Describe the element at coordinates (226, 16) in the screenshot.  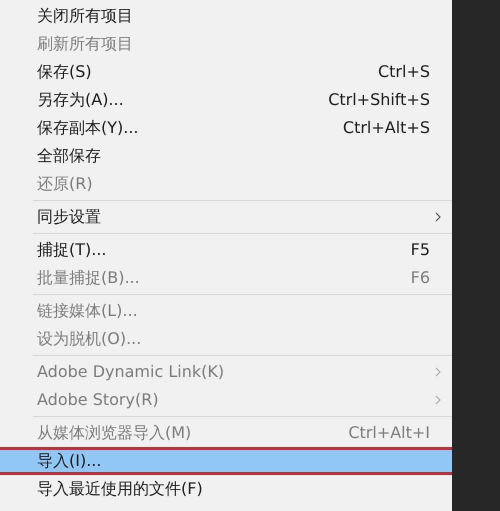
I see `menu-item: 关闭所有项目` at that location.